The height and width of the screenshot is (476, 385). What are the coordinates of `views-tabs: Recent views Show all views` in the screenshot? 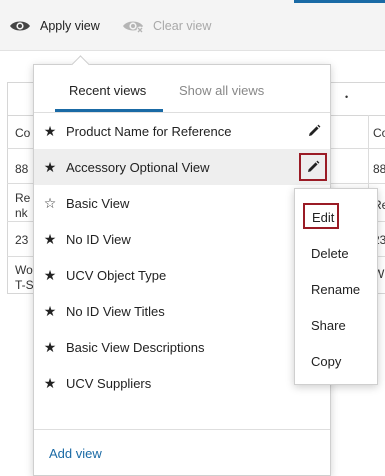 It's located at (182, 89).